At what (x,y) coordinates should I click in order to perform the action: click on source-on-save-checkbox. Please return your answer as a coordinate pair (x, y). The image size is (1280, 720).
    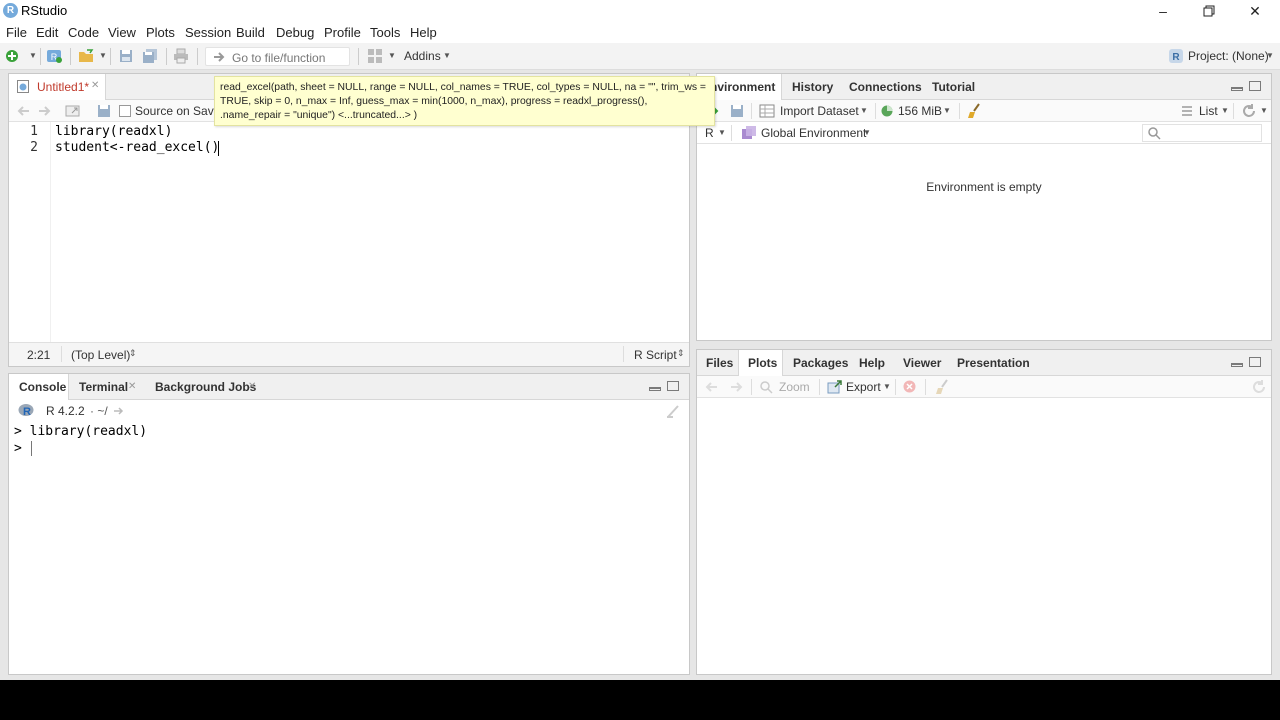
    Looking at the image, I should click on (125, 111).